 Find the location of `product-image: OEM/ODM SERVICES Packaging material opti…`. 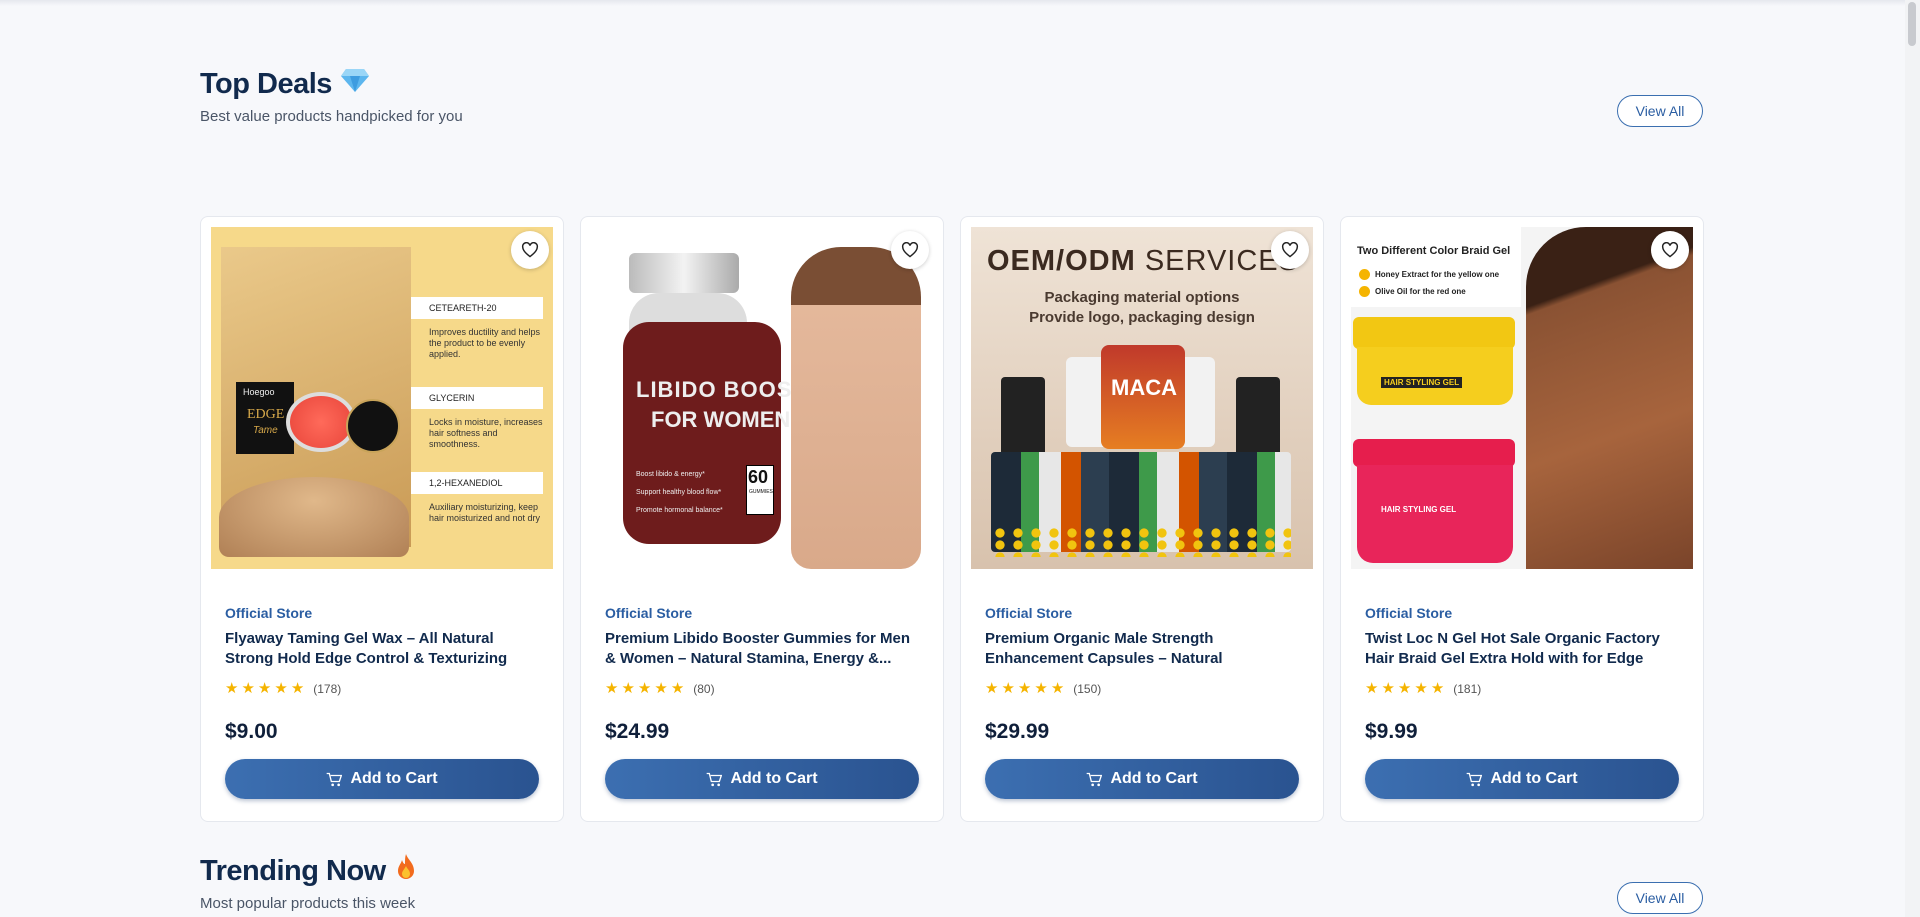

product-image: OEM/ODM SERVICES Packaging material opti… is located at coordinates (1142, 398).